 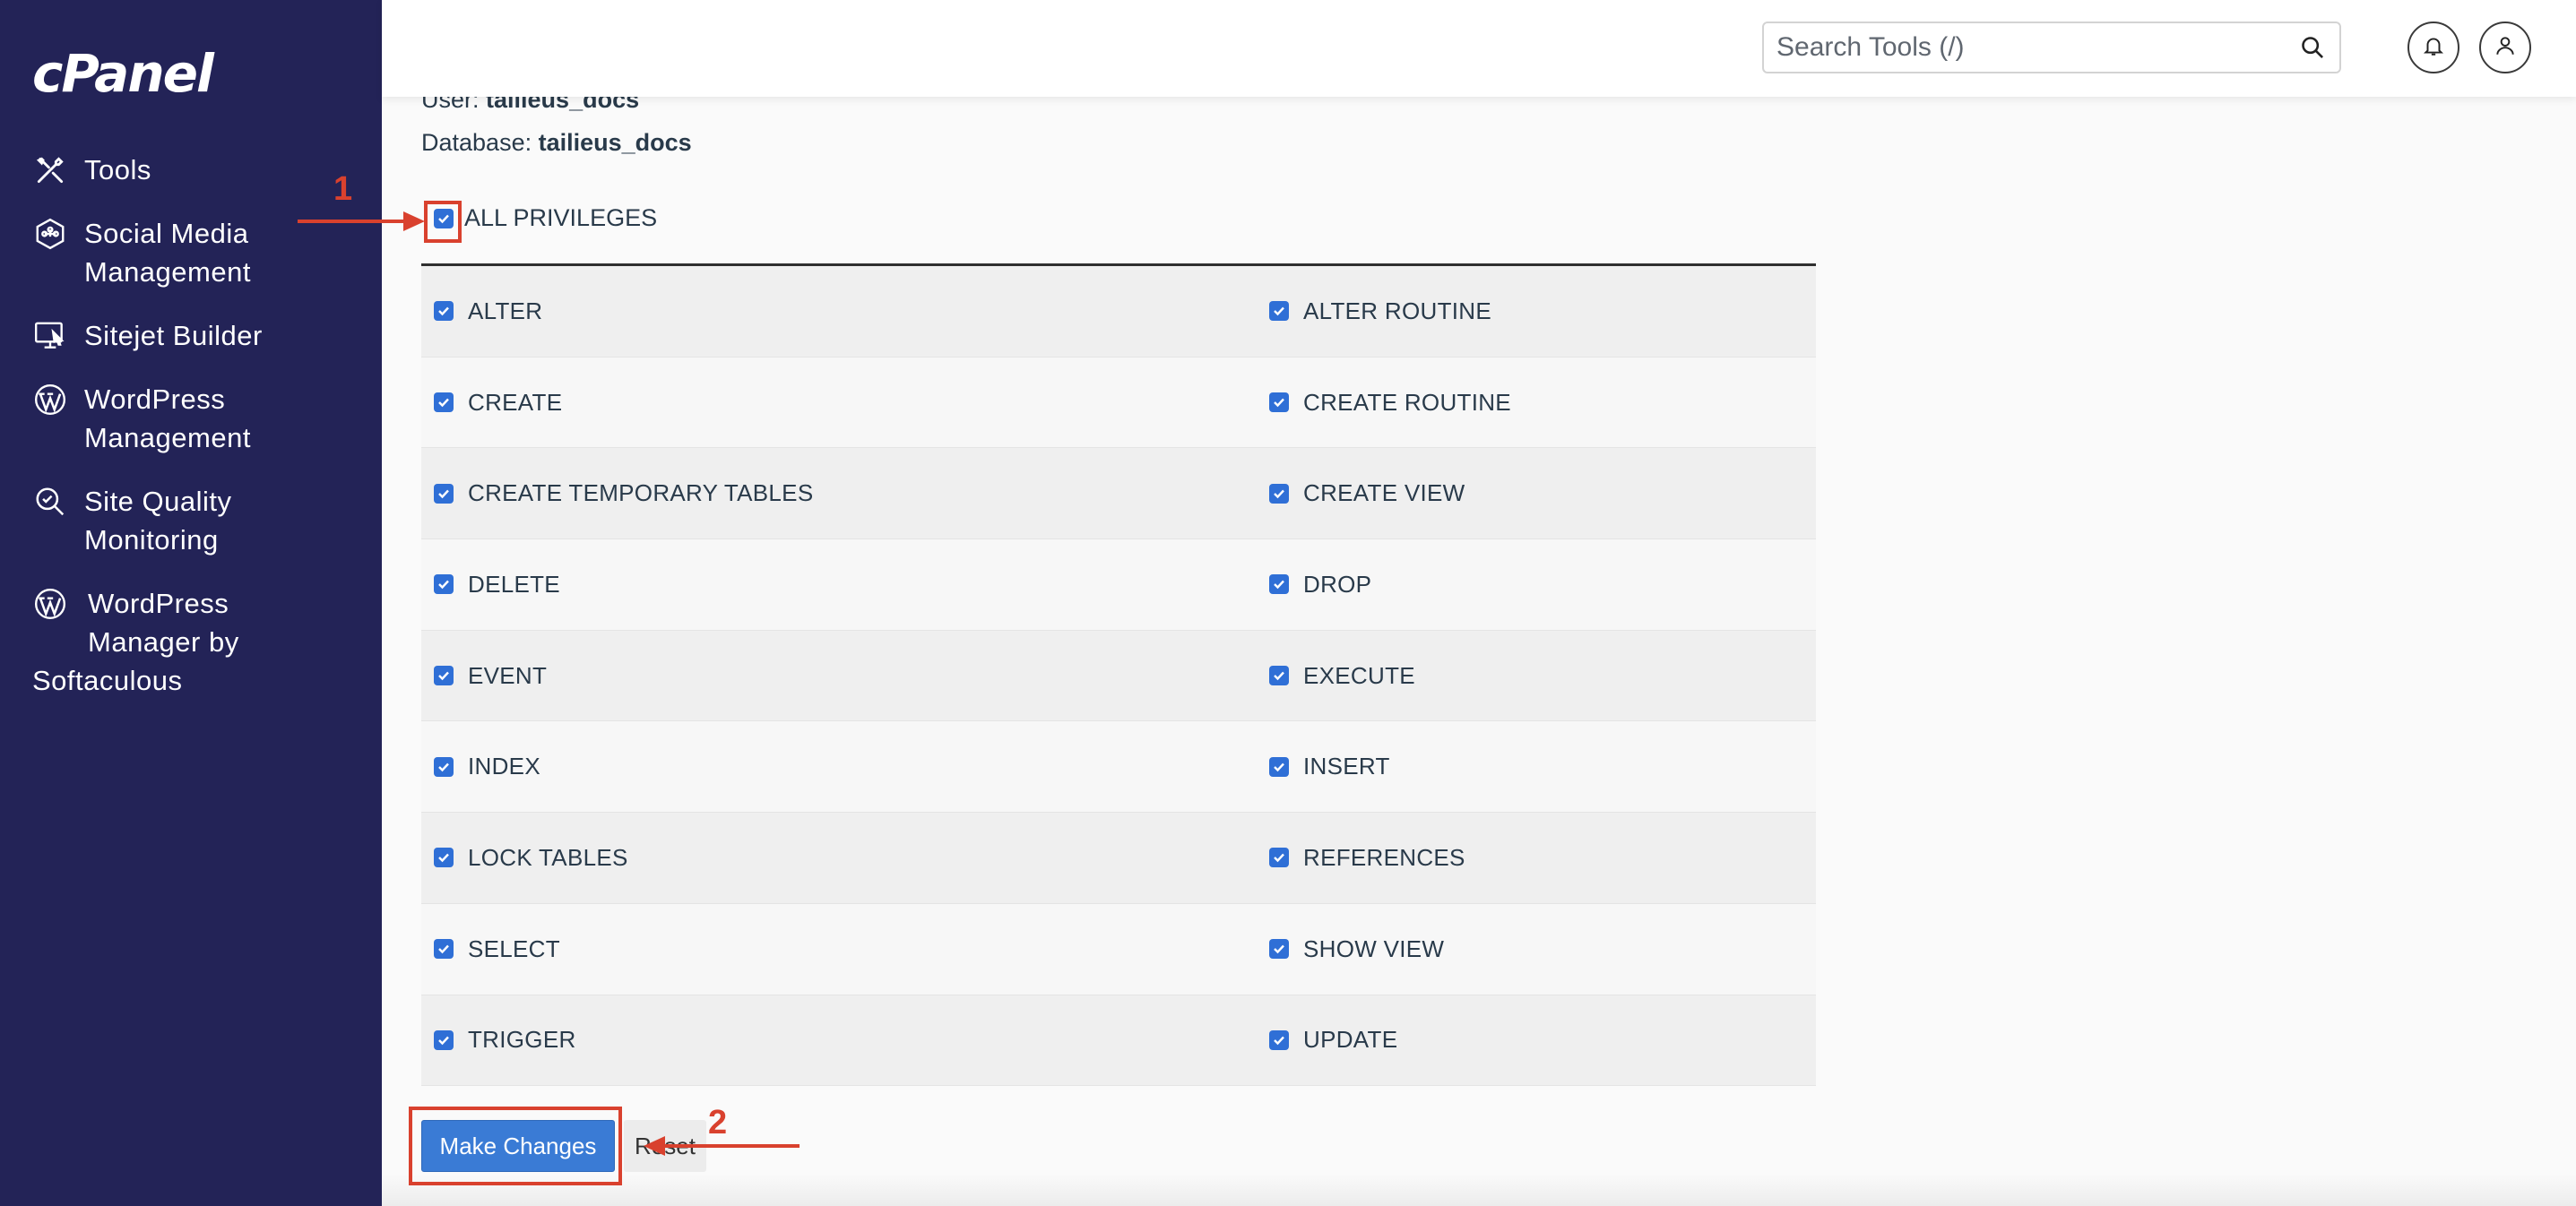 I want to click on privilege-option: TRIGGER, so click(x=505, y=1040).